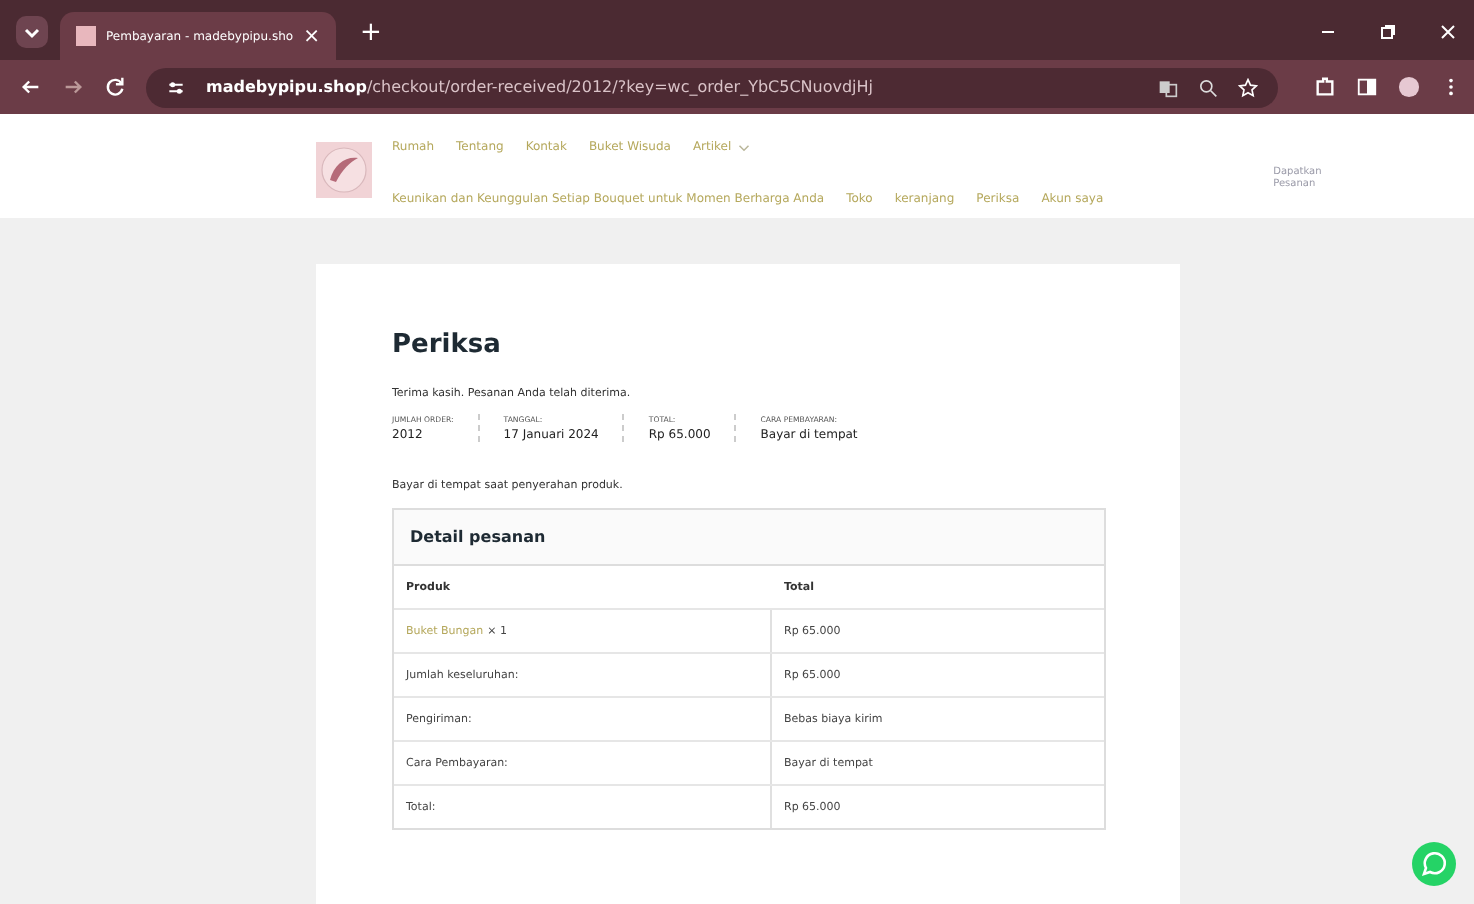 The image size is (1474, 904). I want to click on forward-icon, so click(73, 87).